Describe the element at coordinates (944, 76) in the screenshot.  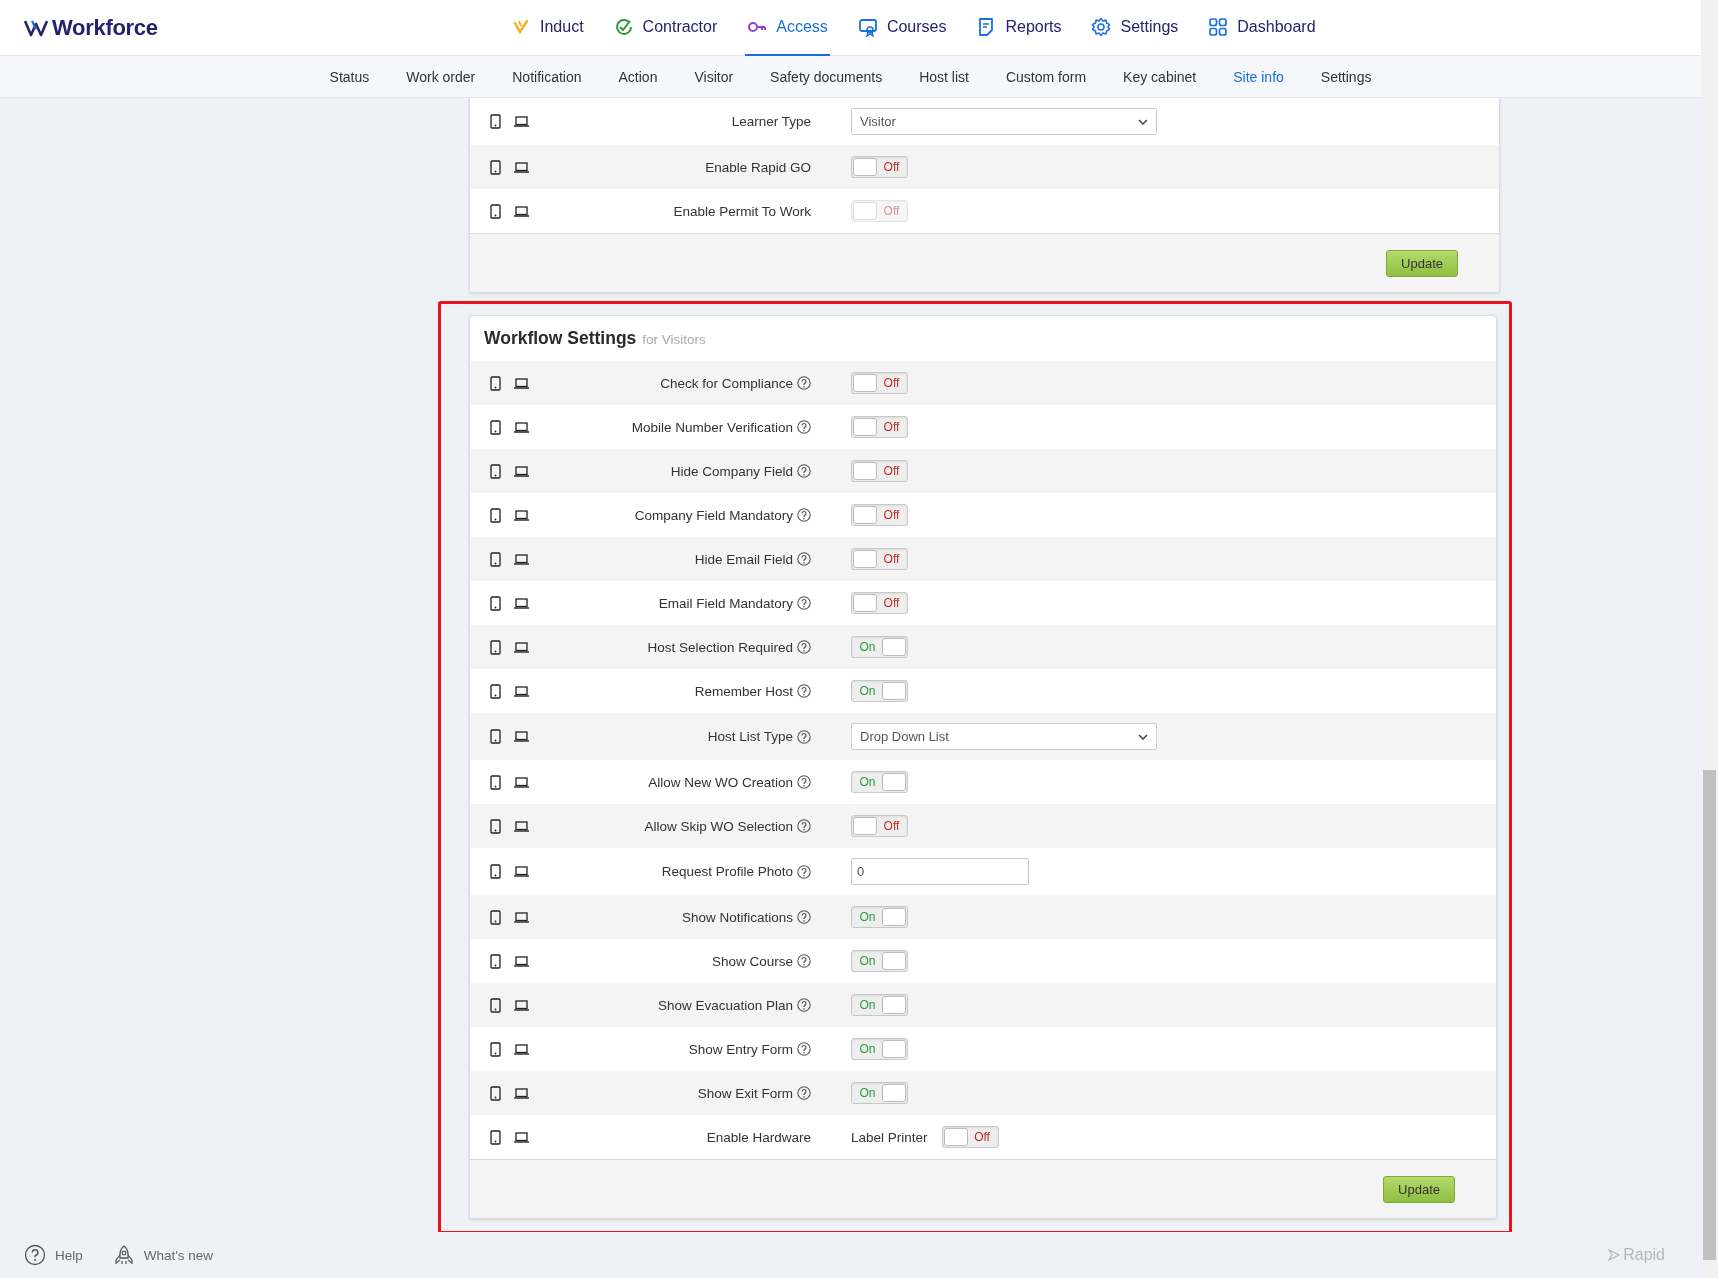
I see `subnav-tab: Host list` at that location.